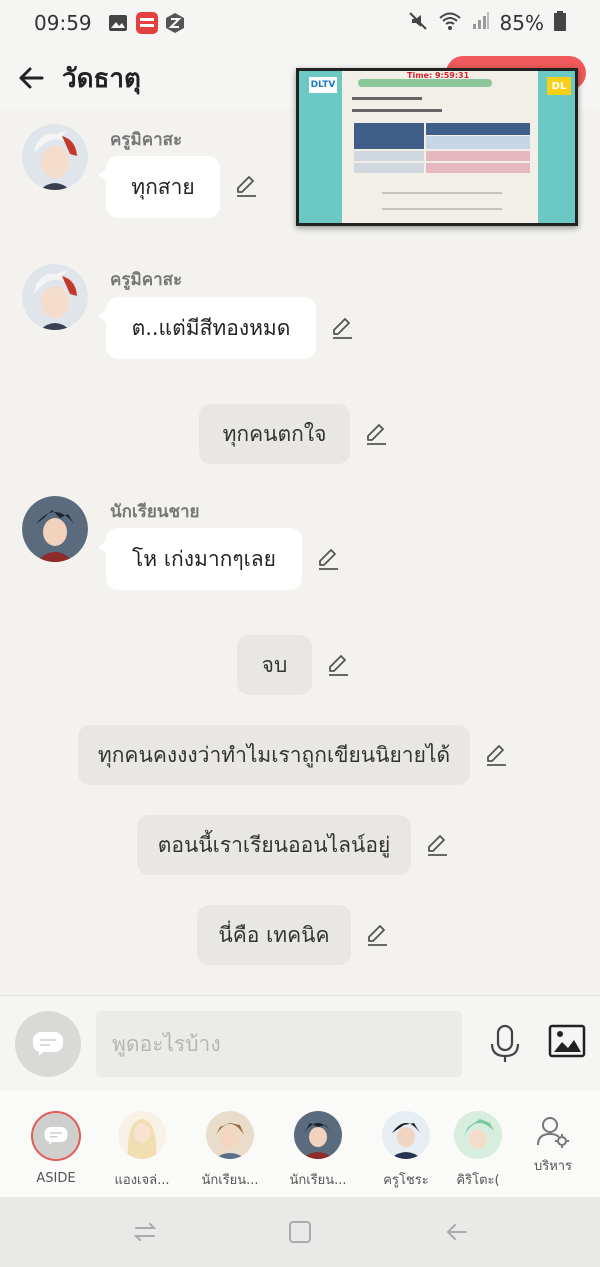 This screenshot has height=1267, width=600. I want to click on user-settings-icon, so click(553, 1132).